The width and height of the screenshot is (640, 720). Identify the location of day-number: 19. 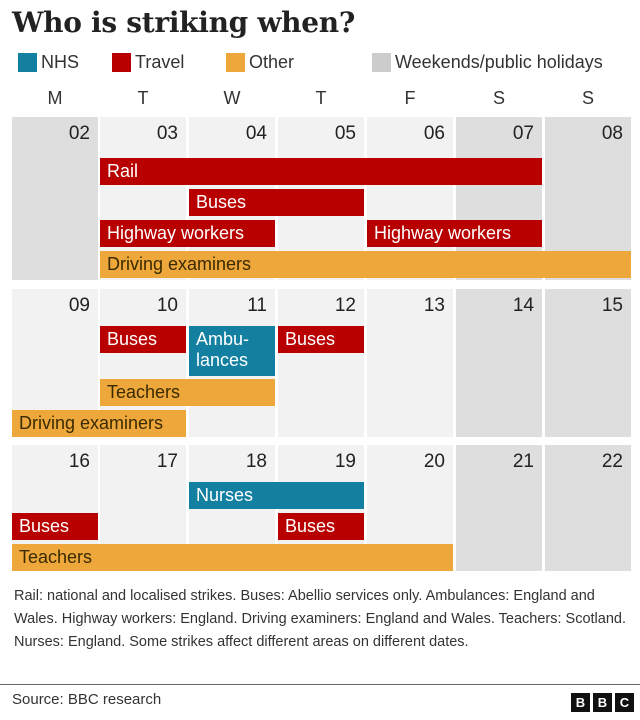
(345, 461).